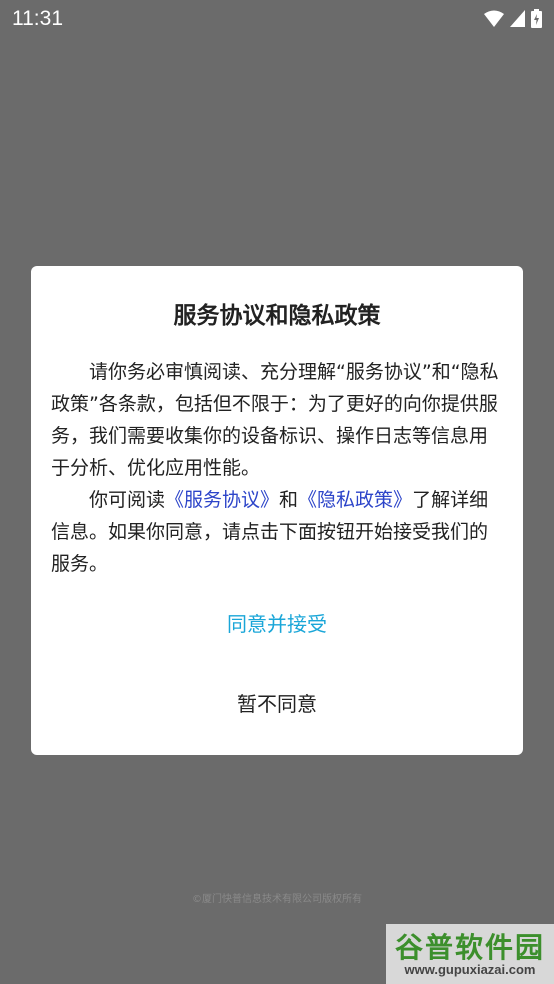  What do you see at coordinates (222, 500) in the screenshot?
I see `service-agreement-link: 《服务协议》` at bounding box center [222, 500].